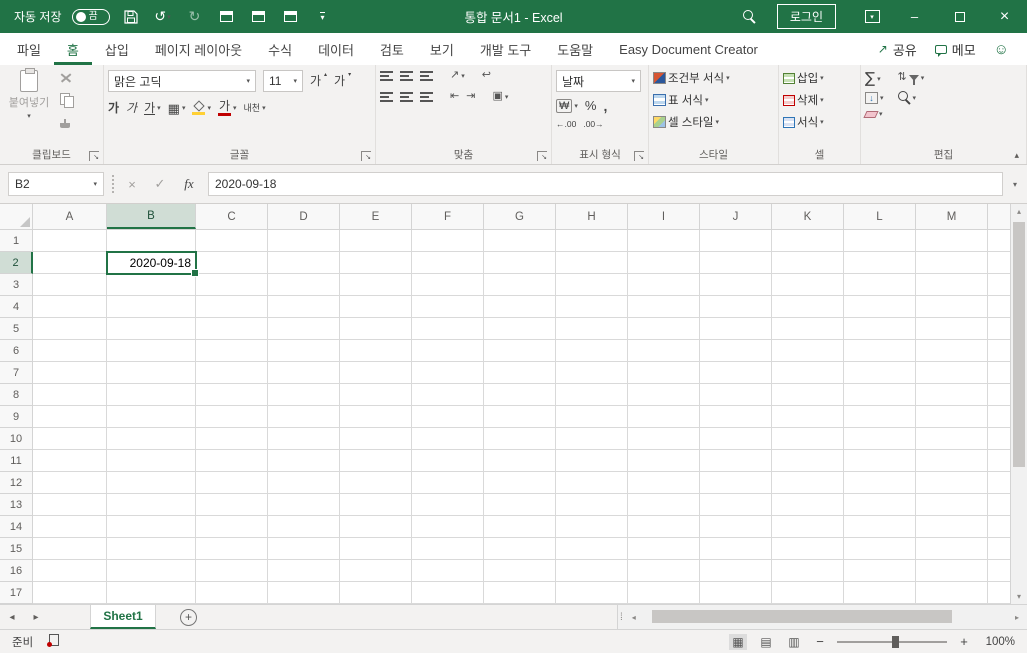  What do you see at coordinates (874, 78) in the screenshot?
I see `autosum-button: ∑ ▾` at bounding box center [874, 78].